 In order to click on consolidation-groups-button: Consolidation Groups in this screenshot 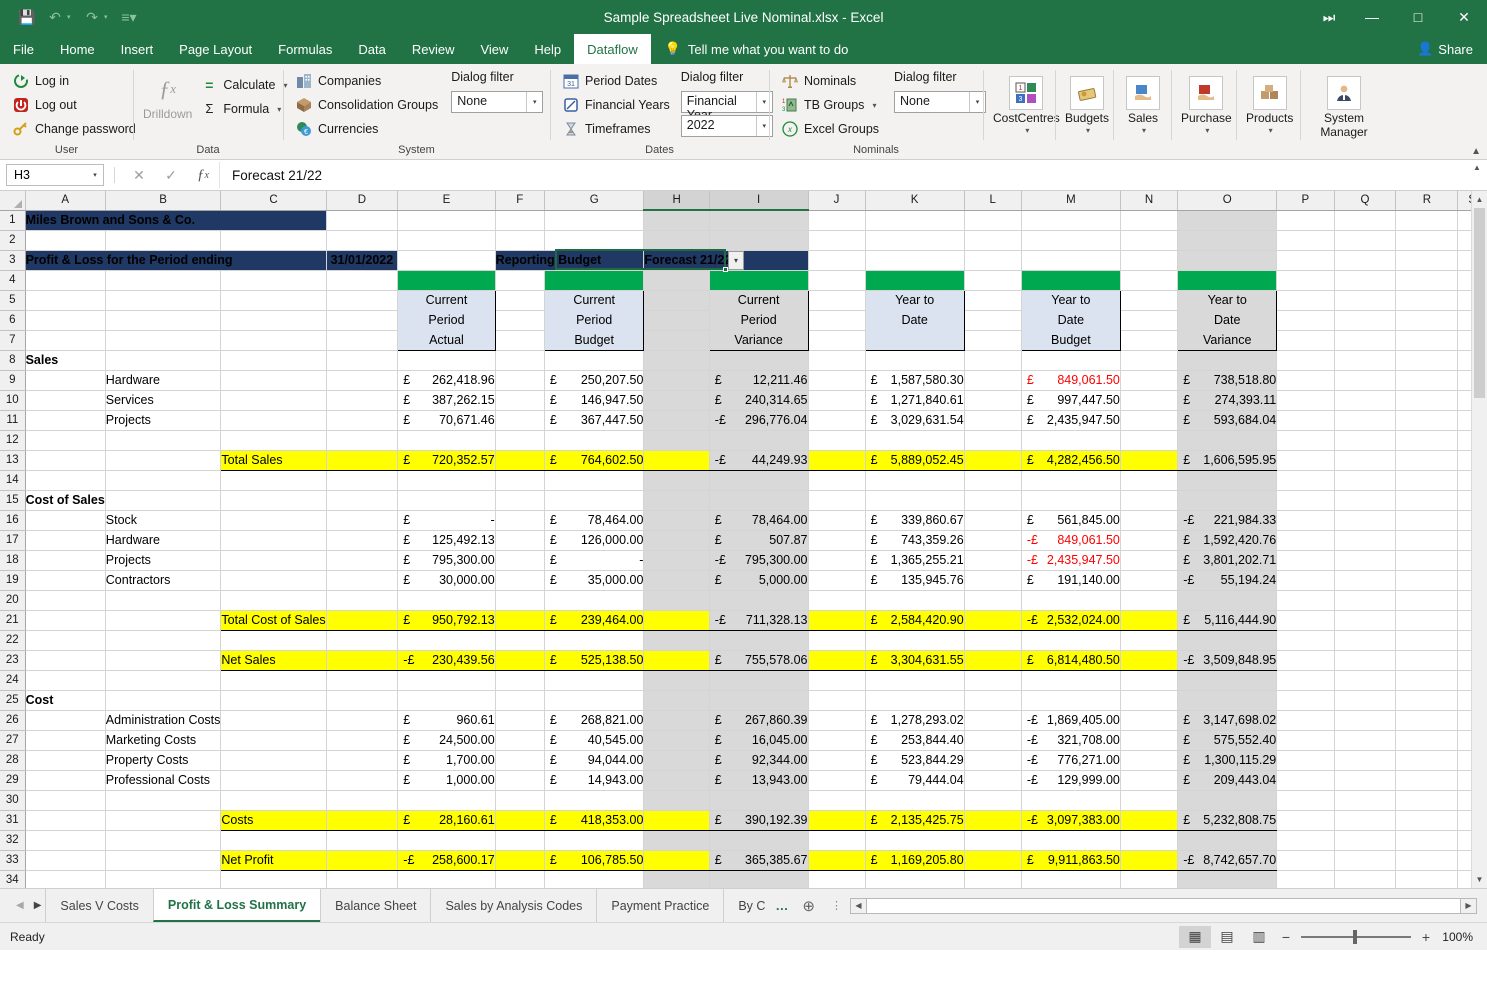, I will do `click(367, 105)`.